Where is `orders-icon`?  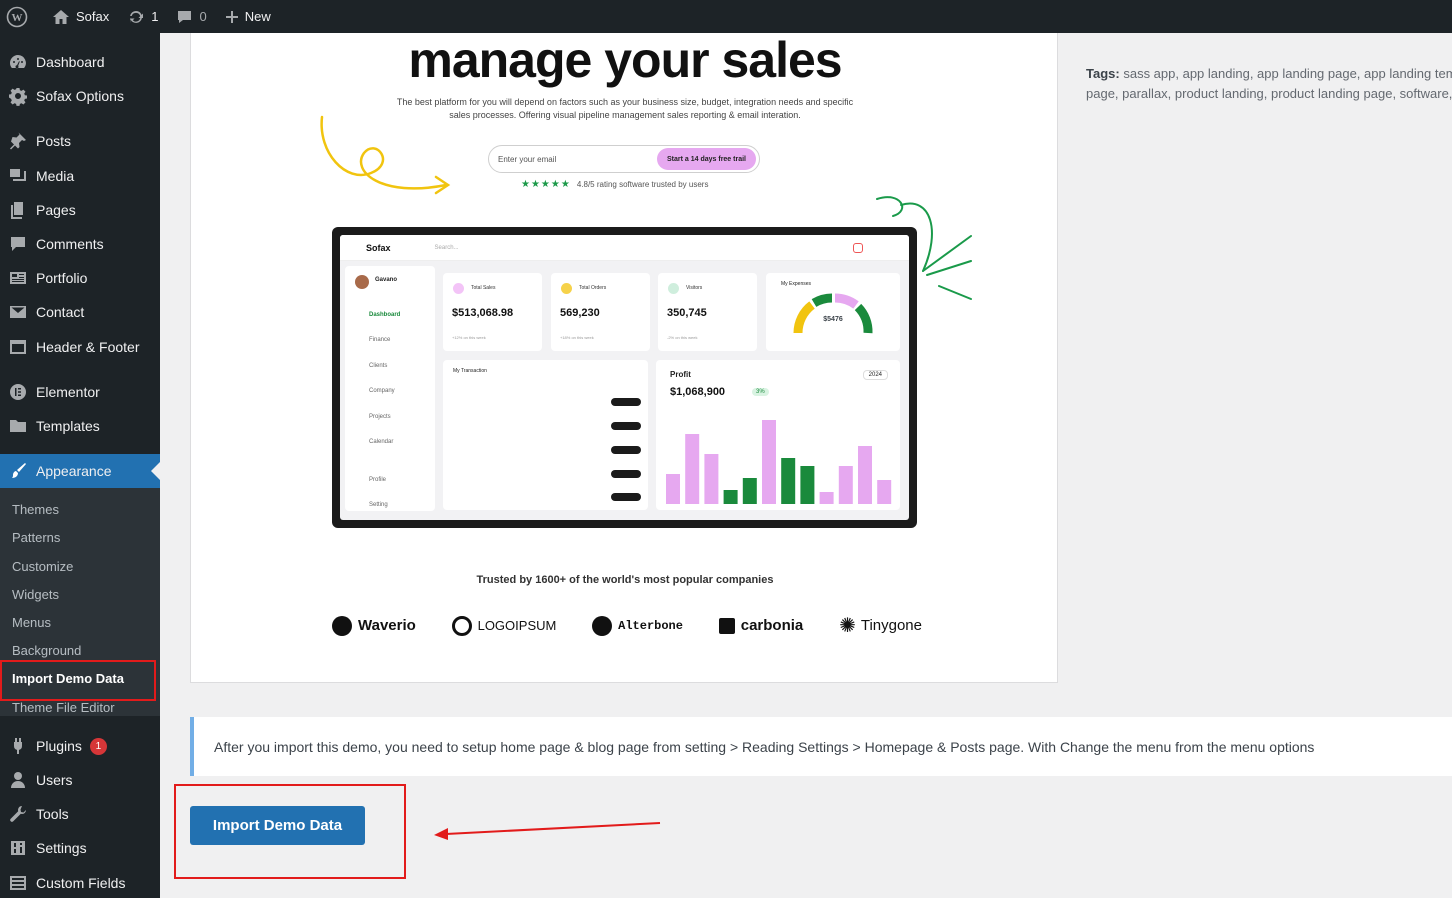 orders-icon is located at coordinates (566, 288).